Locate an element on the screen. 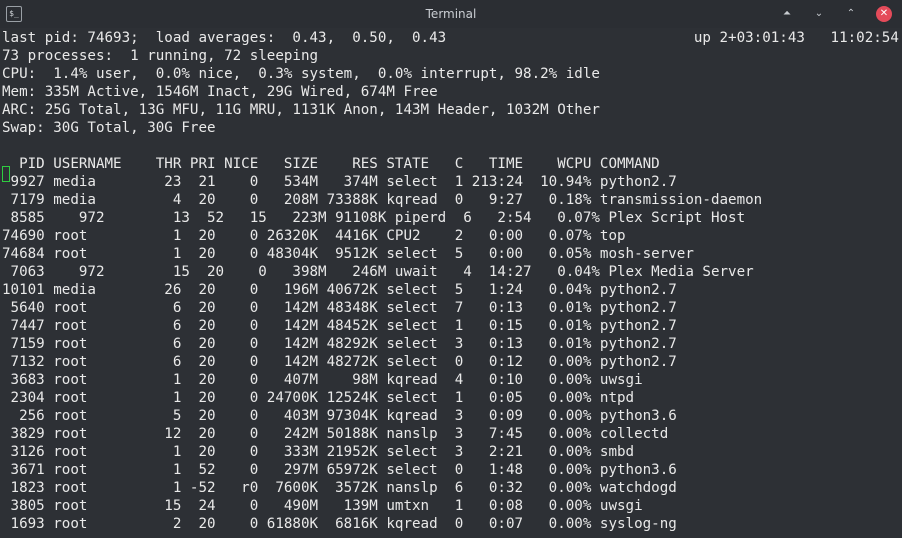 This screenshot has width=902, height=538. window-controls: ⏶ ⌄ ⌃ ✕ is located at coordinates (836, 14).